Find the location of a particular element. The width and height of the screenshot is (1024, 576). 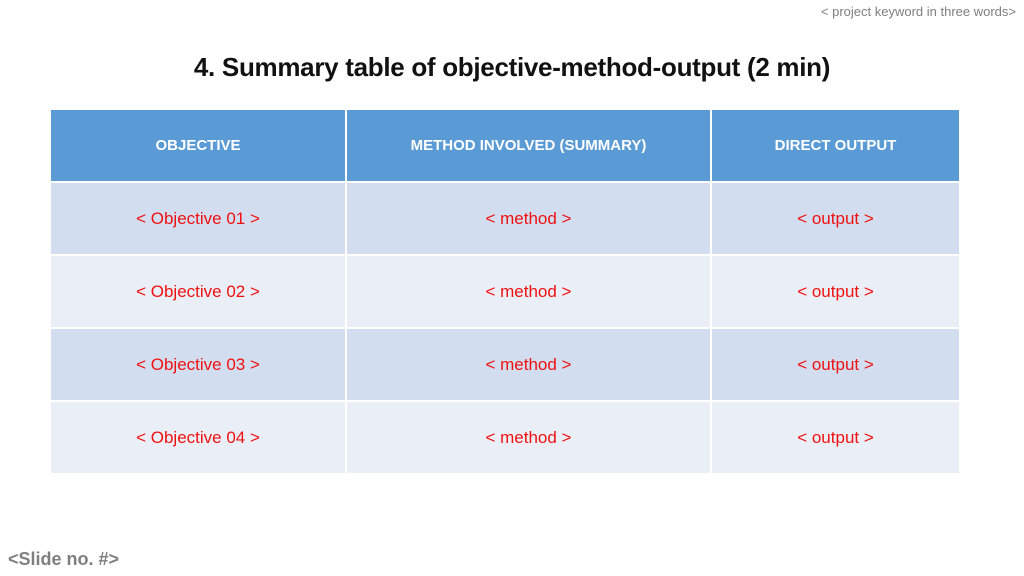

objective-cell: < Objective 04 > is located at coordinates (199, 437).